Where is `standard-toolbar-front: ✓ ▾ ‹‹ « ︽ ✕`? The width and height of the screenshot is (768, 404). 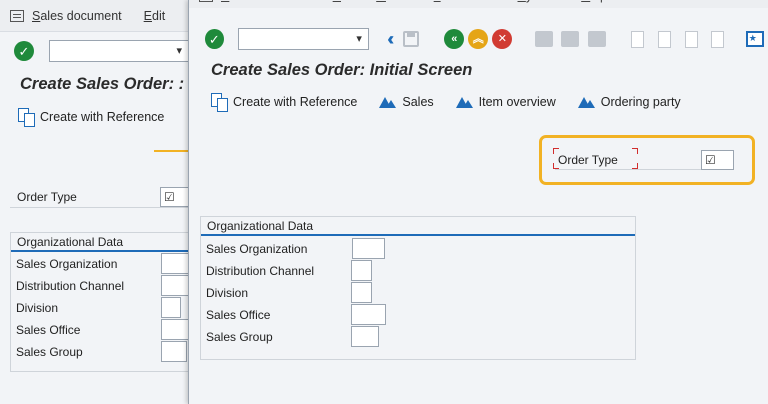
standard-toolbar-front: ✓ ▾ ‹‹ « ︽ ✕ is located at coordinates (478, 39).